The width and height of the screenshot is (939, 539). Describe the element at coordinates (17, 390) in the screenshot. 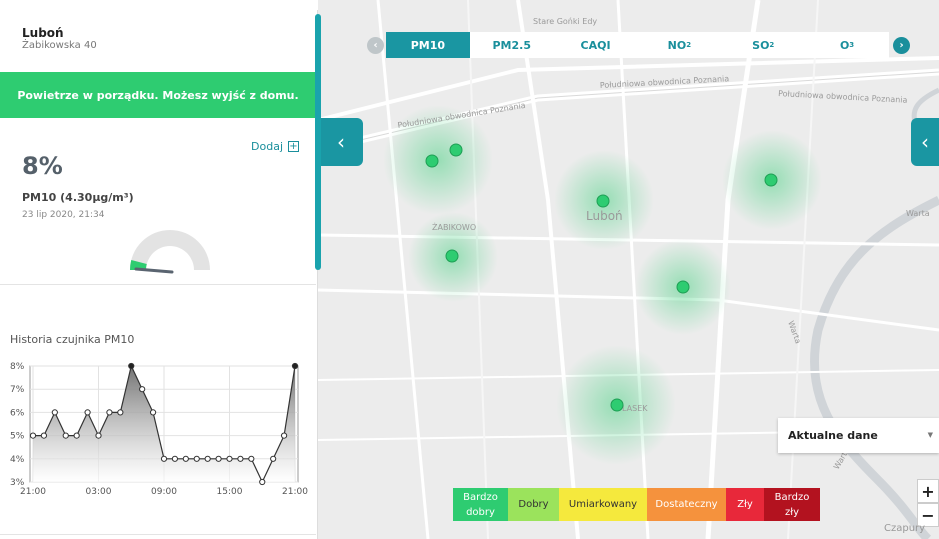

I see `chart-y-tick: 7%` at that location.